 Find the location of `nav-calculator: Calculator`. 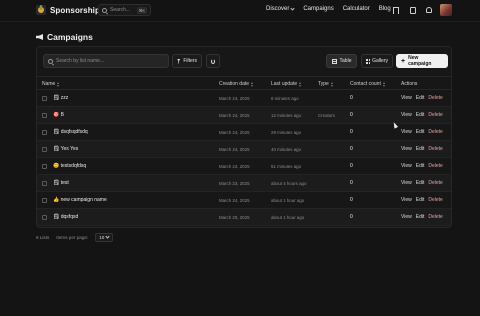

nav-calculator: Calculator is located at coordinates (356, 9).